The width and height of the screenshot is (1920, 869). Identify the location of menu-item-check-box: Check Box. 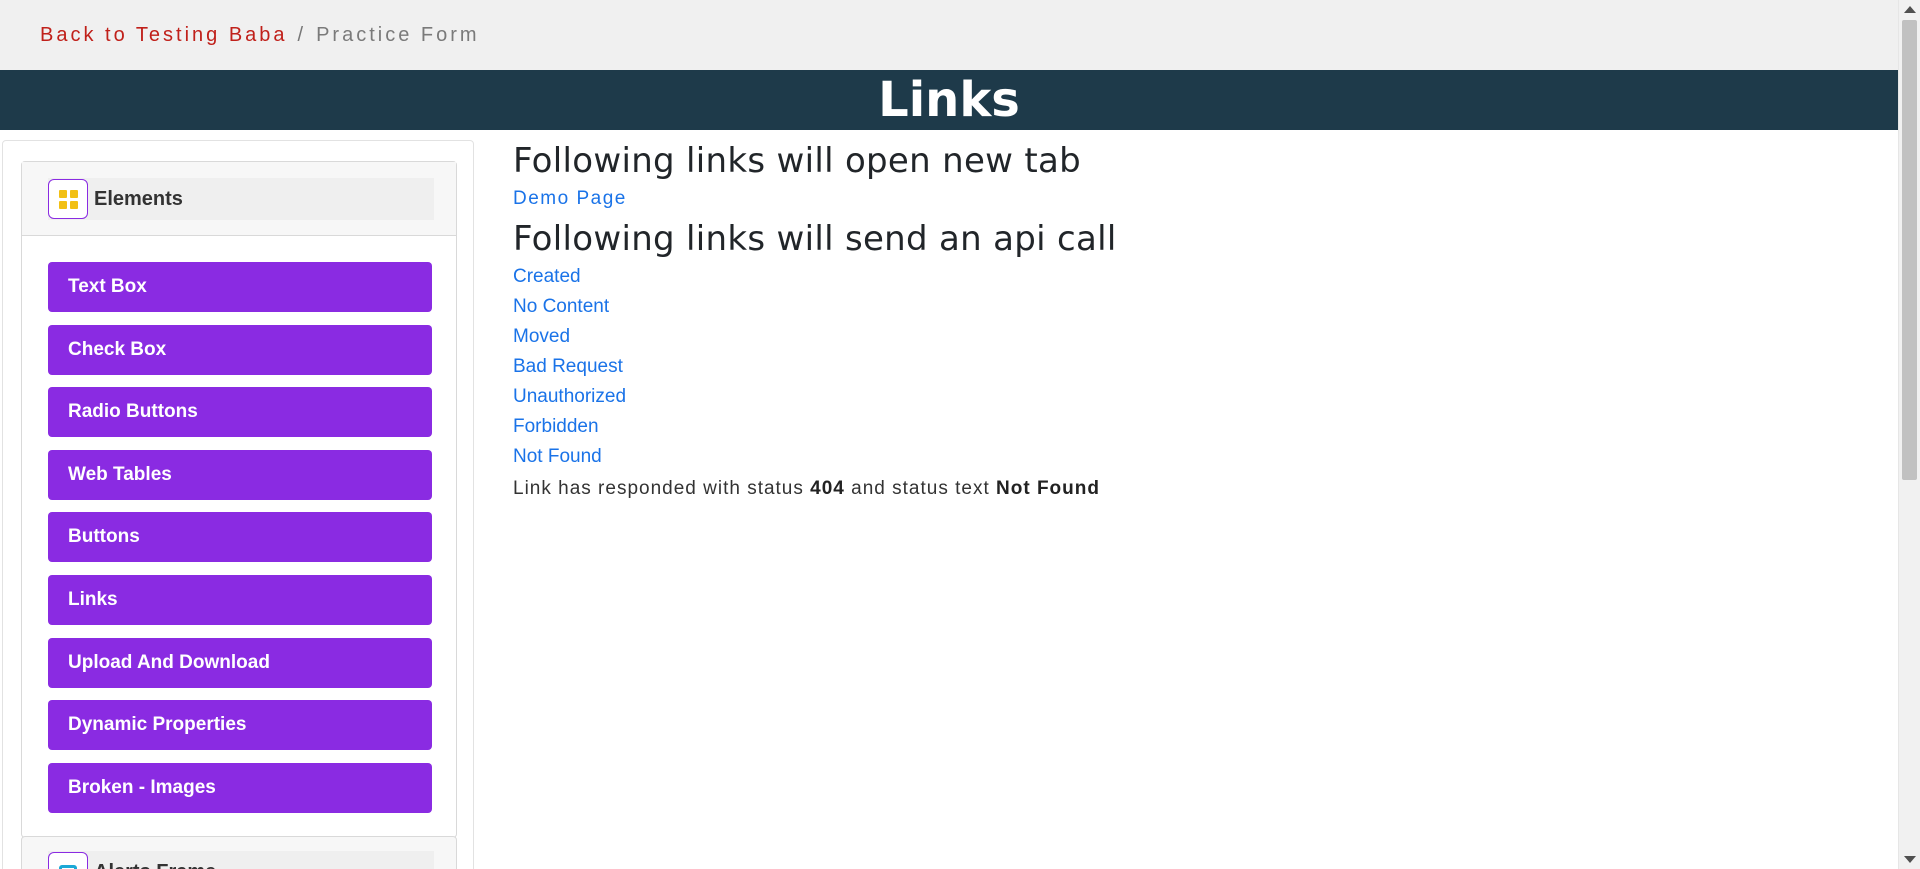
(240, 349).